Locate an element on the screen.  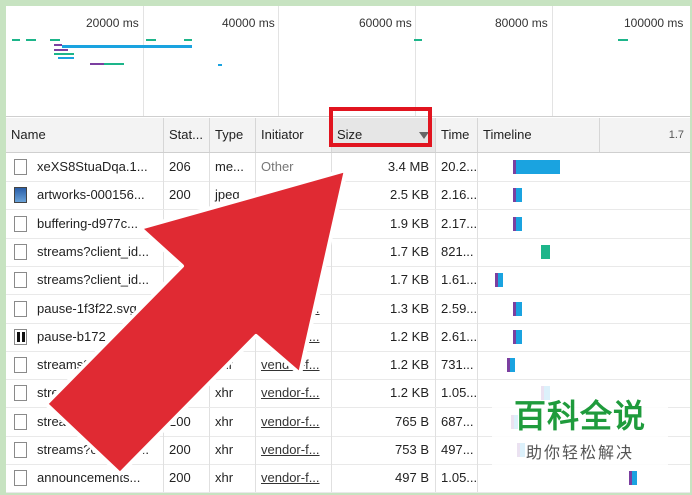
watermark-subtitle: 助你轻松解决 is located at coordinates (579, 453).